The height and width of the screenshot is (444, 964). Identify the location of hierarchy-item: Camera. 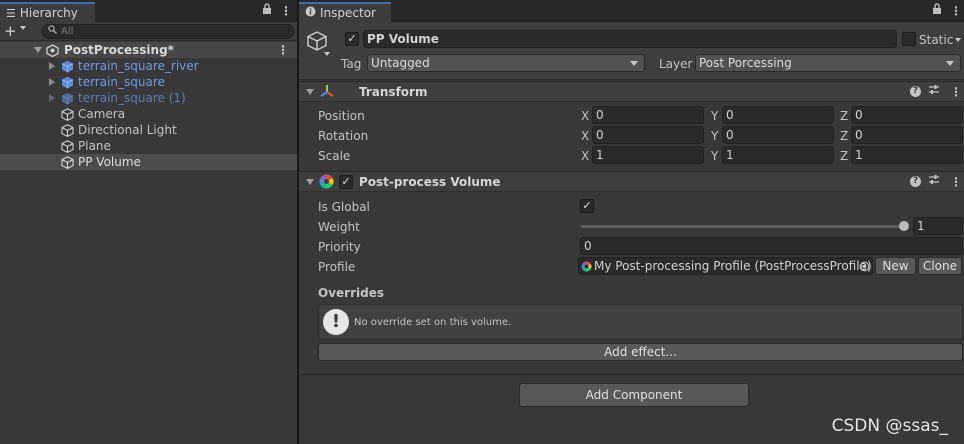
(148, 114).